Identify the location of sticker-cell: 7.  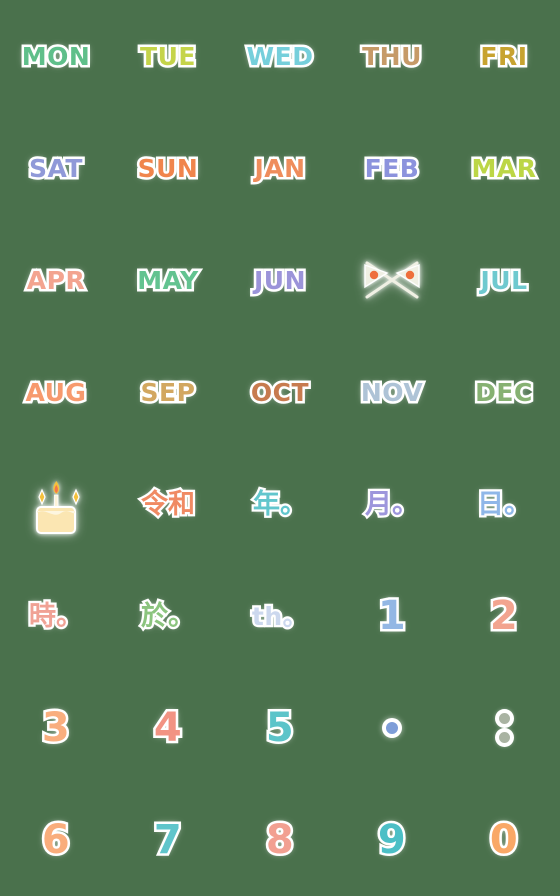
(168, 840).